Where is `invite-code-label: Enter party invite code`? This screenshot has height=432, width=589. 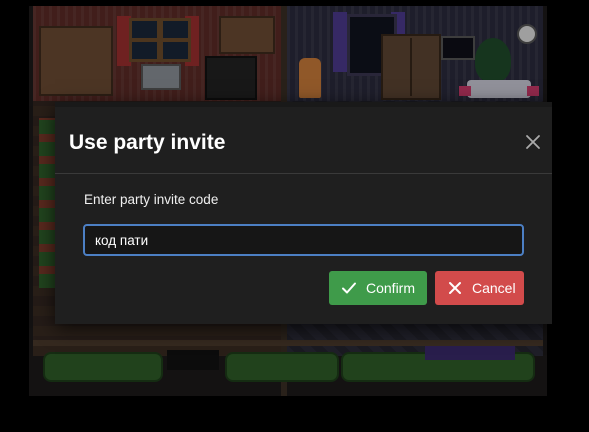 invite-code-label: Enter party invite code is located at coordinates (151, 199).